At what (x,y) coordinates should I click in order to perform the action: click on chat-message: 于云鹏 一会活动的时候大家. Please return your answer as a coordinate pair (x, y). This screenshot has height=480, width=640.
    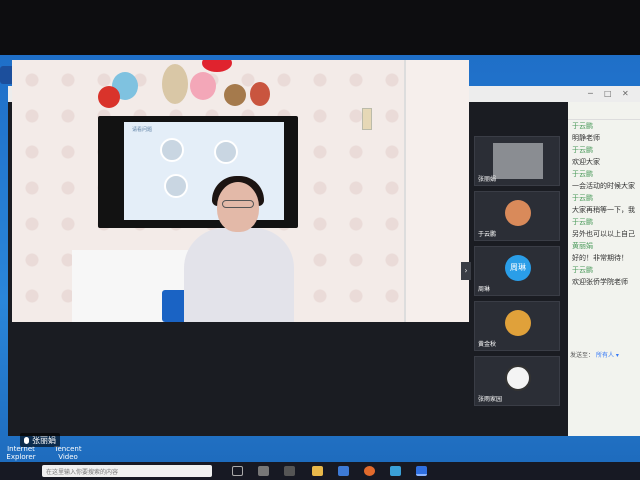
    Looking at the image, I should click on (604, 180).